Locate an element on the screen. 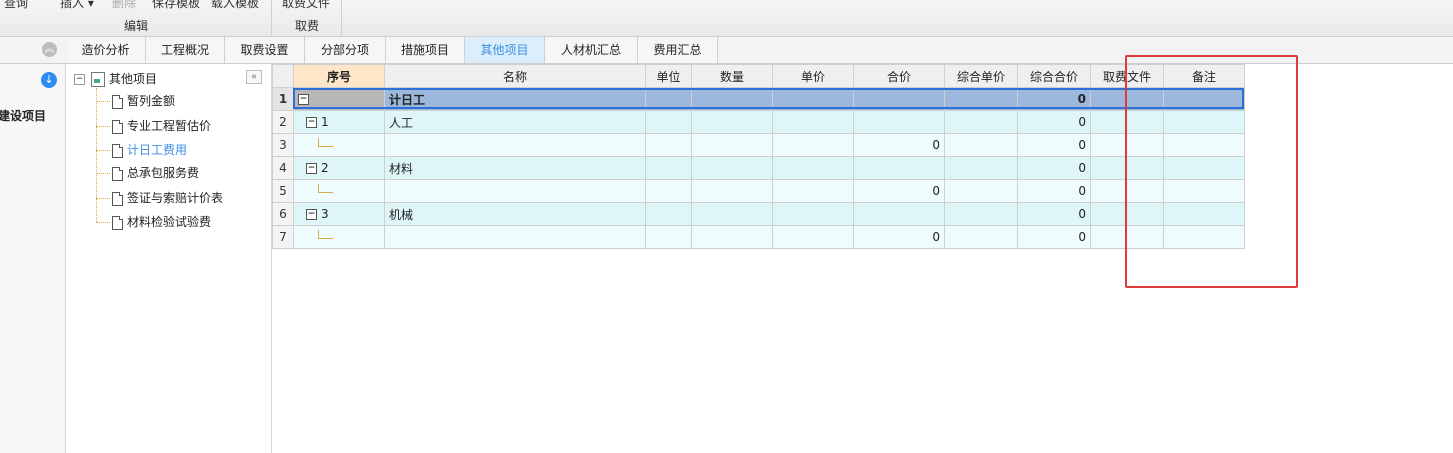 The image size is (1453, 453). column-header-fee-file: 取费文件 is located at coordinates (1127, 76).